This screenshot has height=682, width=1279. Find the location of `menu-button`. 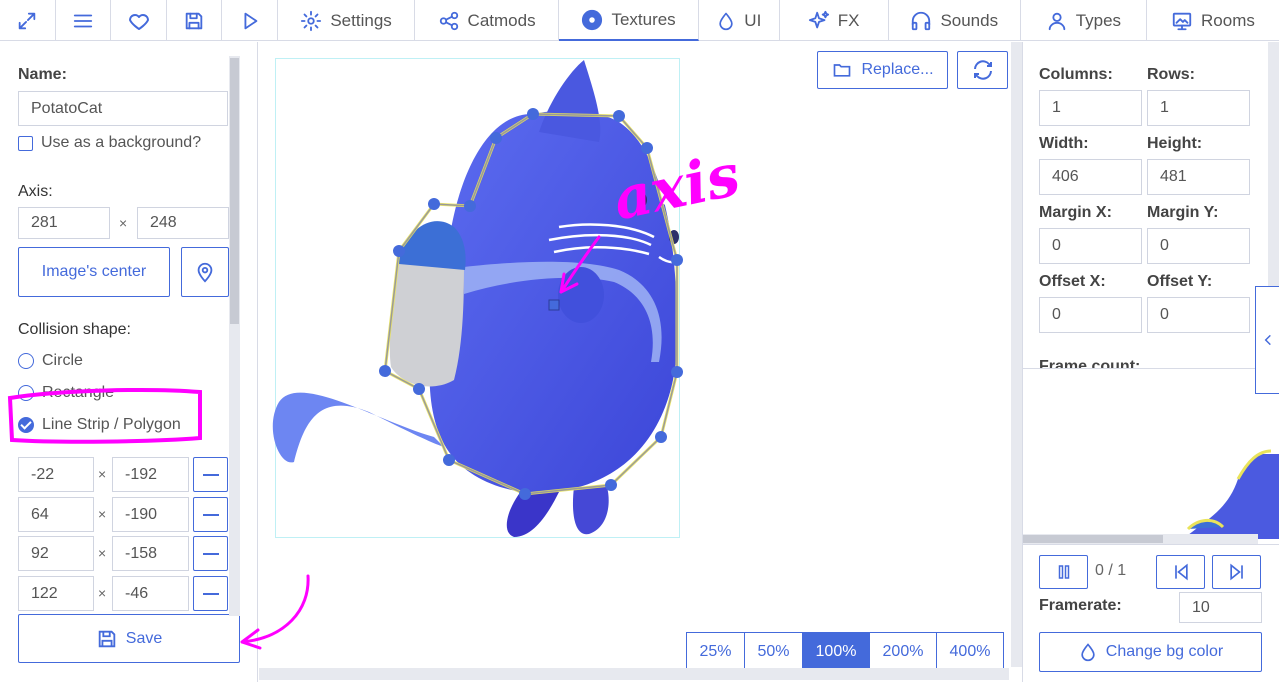

menu-button is located at coordinates (84, 20).